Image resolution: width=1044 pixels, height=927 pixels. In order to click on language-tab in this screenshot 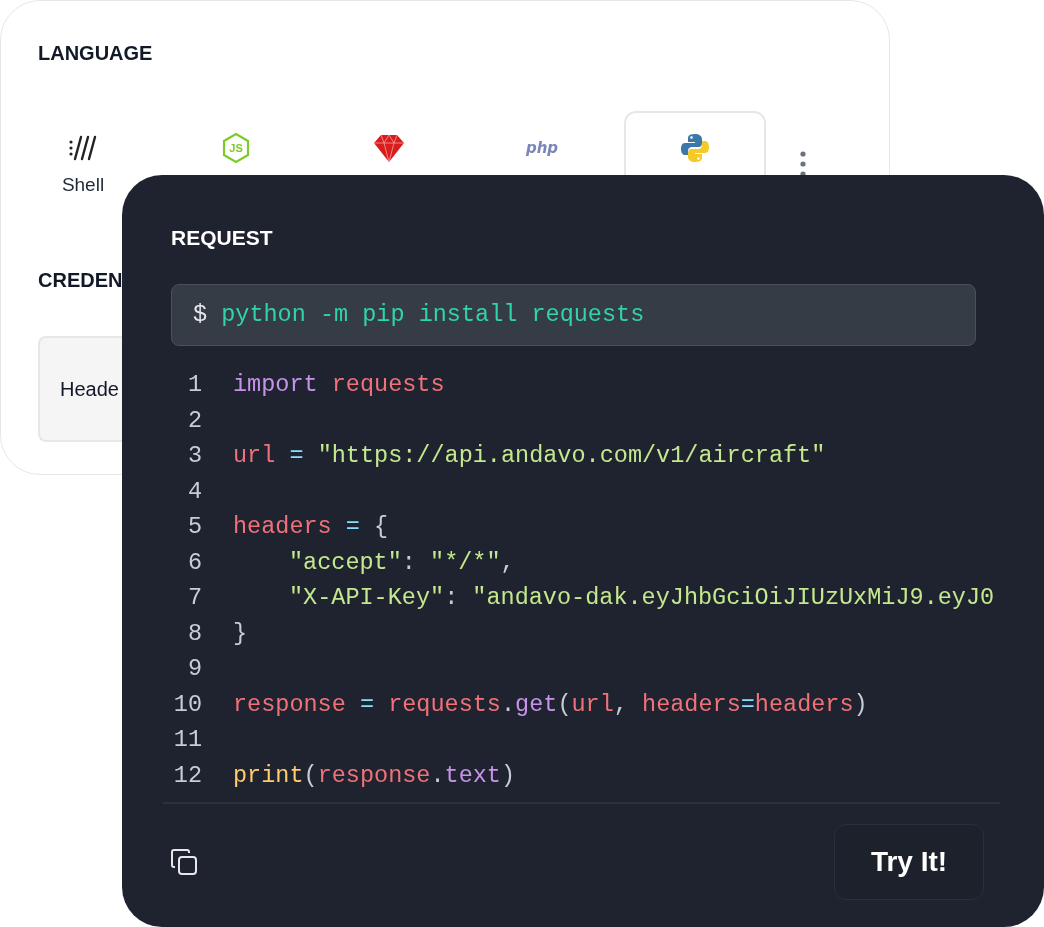, I will do `click(695, 143)`.